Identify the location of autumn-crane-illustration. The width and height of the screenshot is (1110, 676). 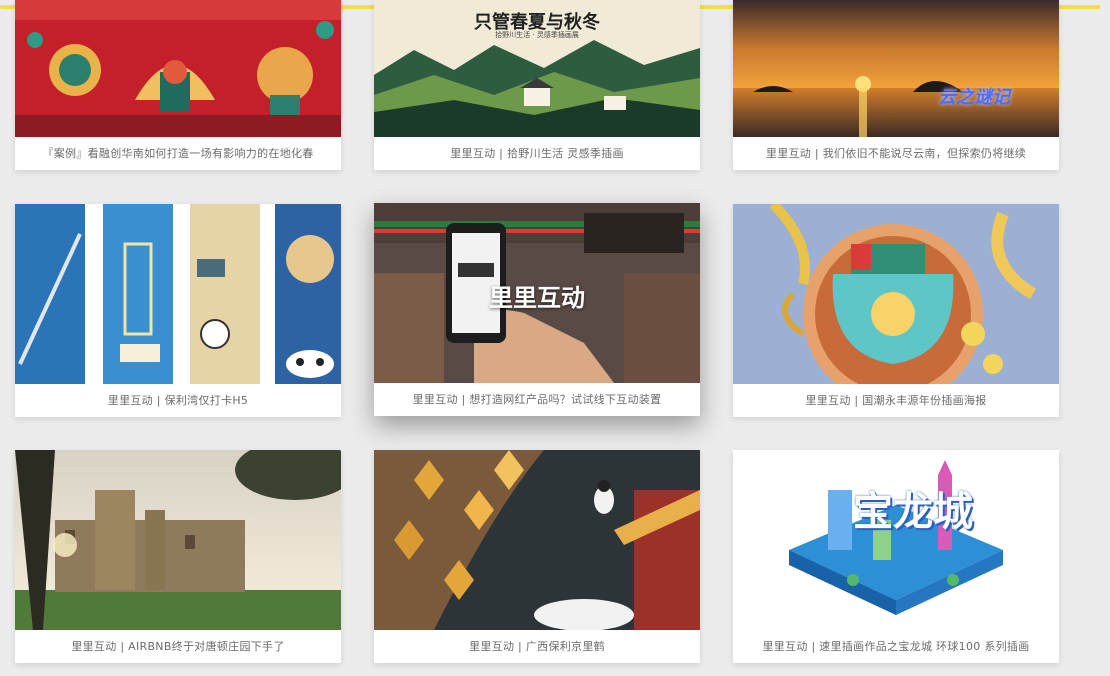
(537, 540).